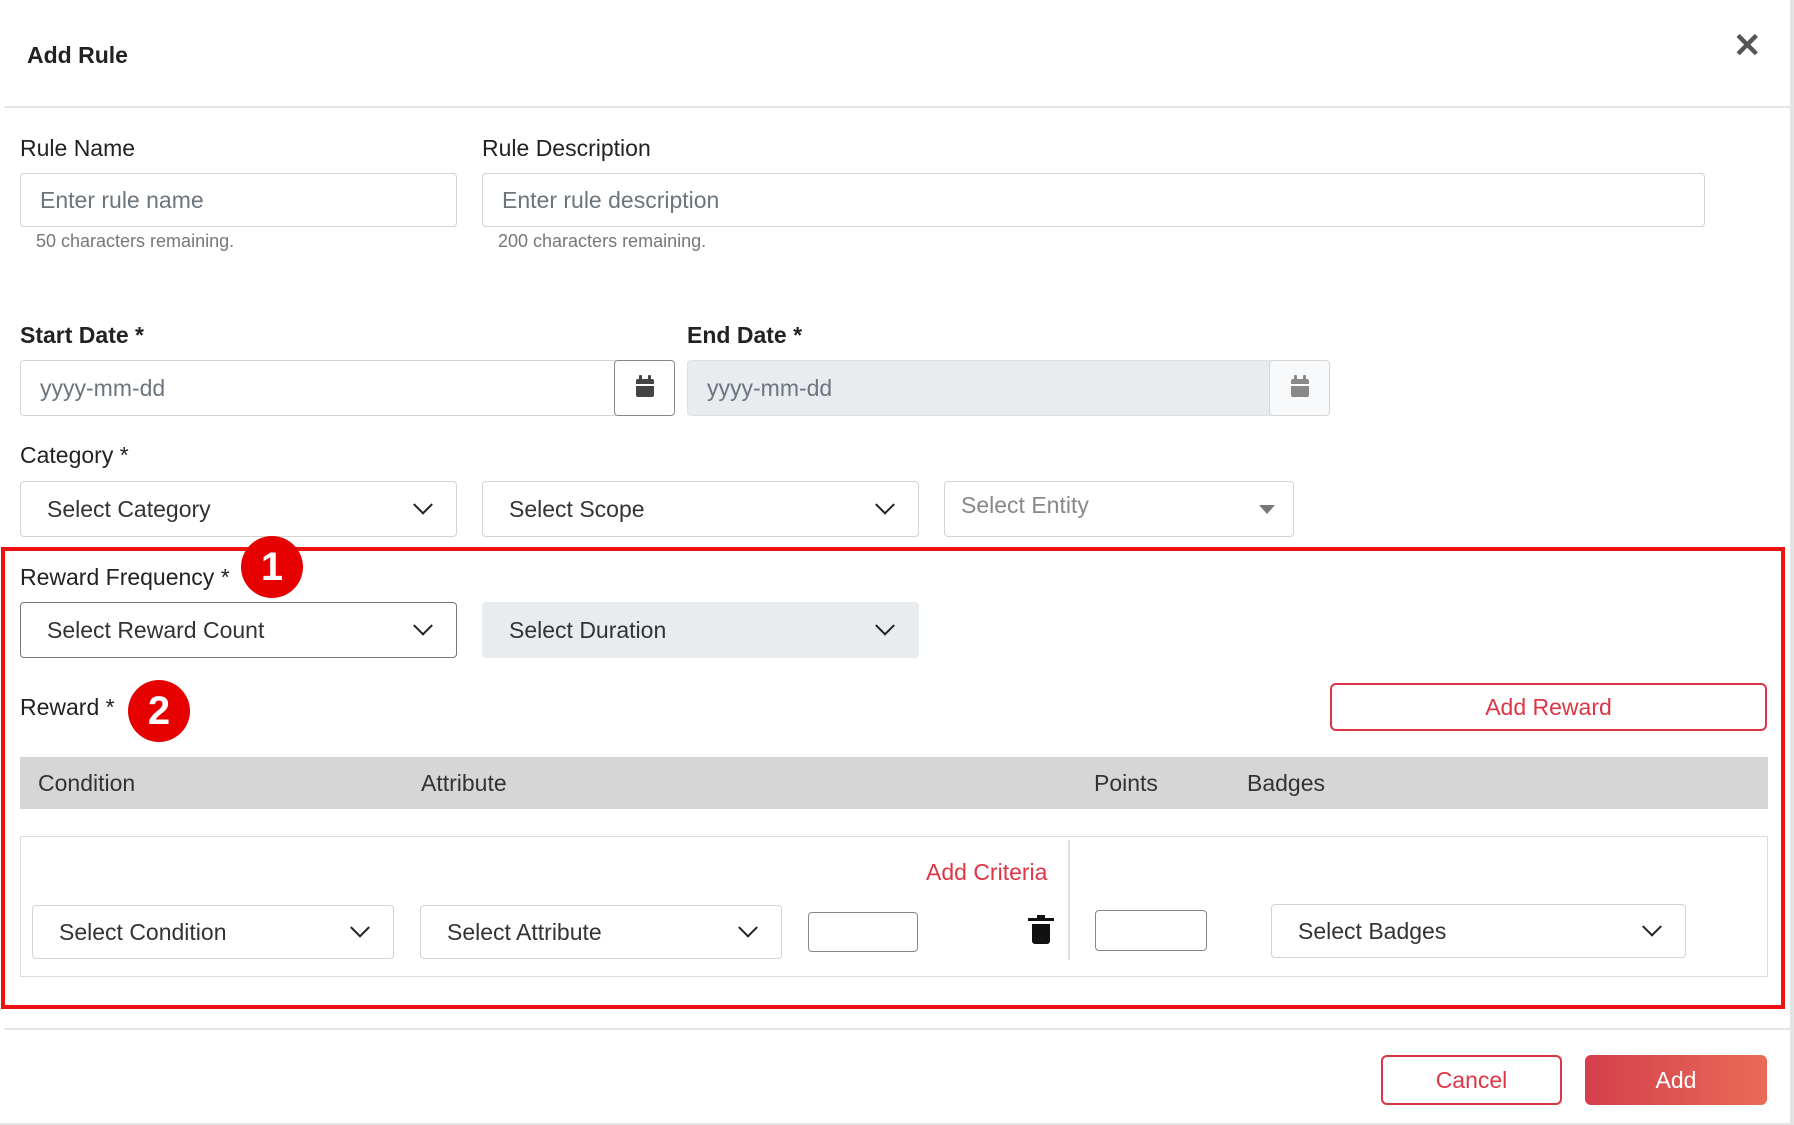 The height and width of the screenshot is (1125, 1794). Describe the element at coordinates (272, 567) in the screenshot. I see `annotation-marker-1: 1` at that location.